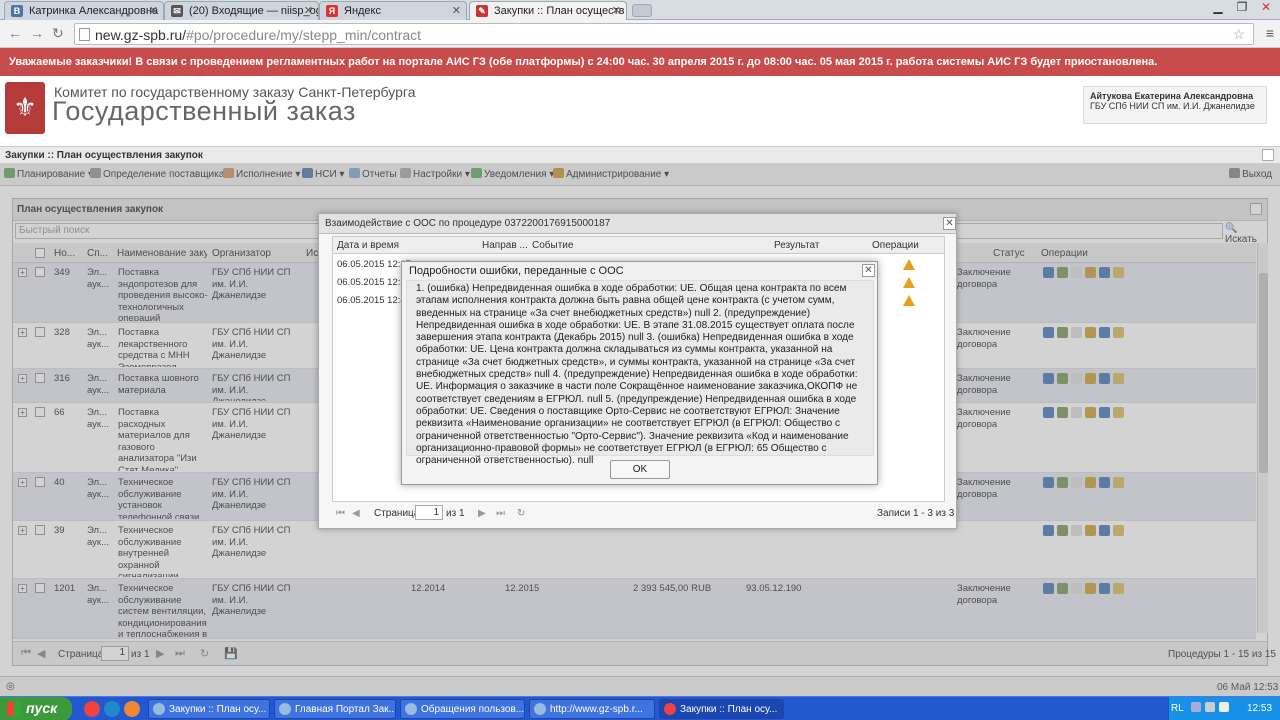  I want to click on browser-tab-vk: В Катринка Александровна ✕, so click(84, 10).